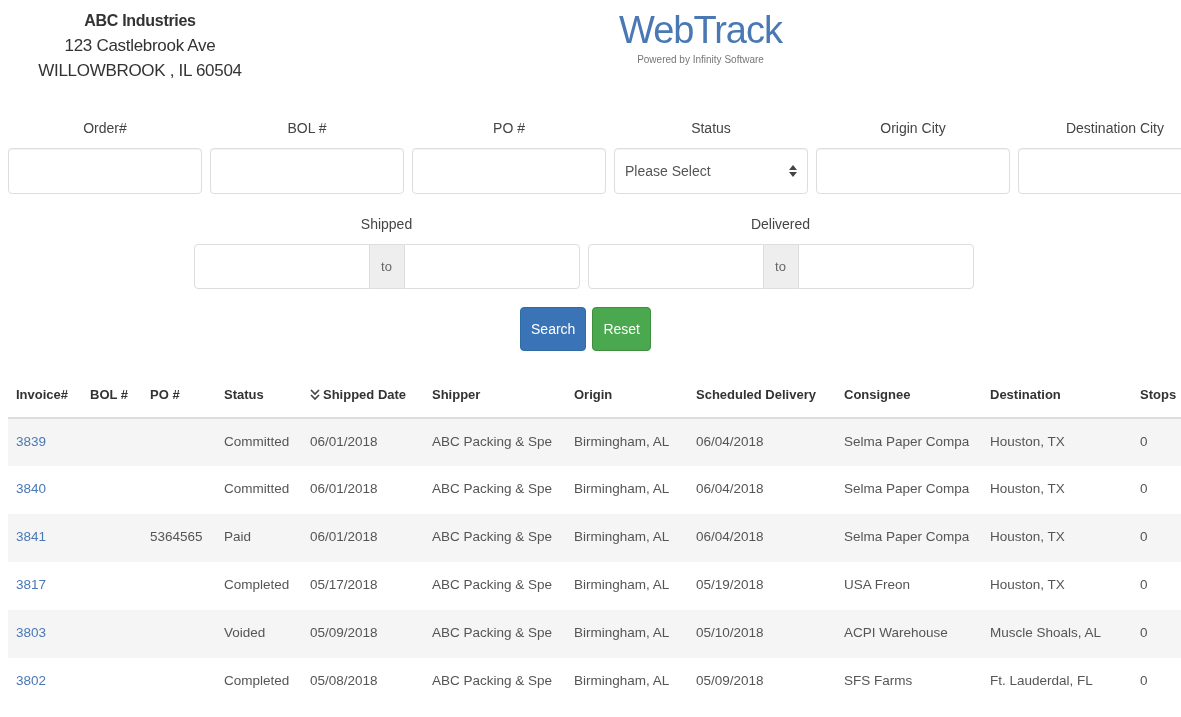 The height and width of the screenshot is (717, 1181). Describe the element at coordinates (31, 633) in the screenshot. I see `invoice-link: 3803` at that location.